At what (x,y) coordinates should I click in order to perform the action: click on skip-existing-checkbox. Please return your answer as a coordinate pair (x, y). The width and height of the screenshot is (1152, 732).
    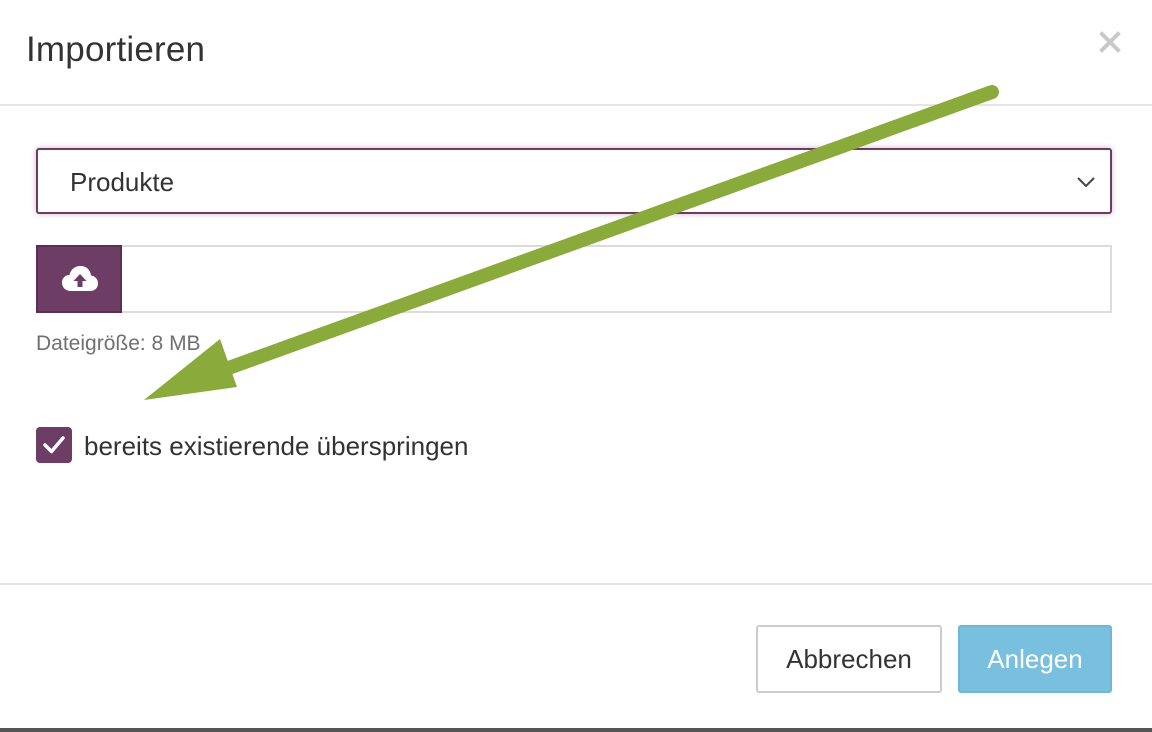
    Looking at the image, I should click on (54, 445).